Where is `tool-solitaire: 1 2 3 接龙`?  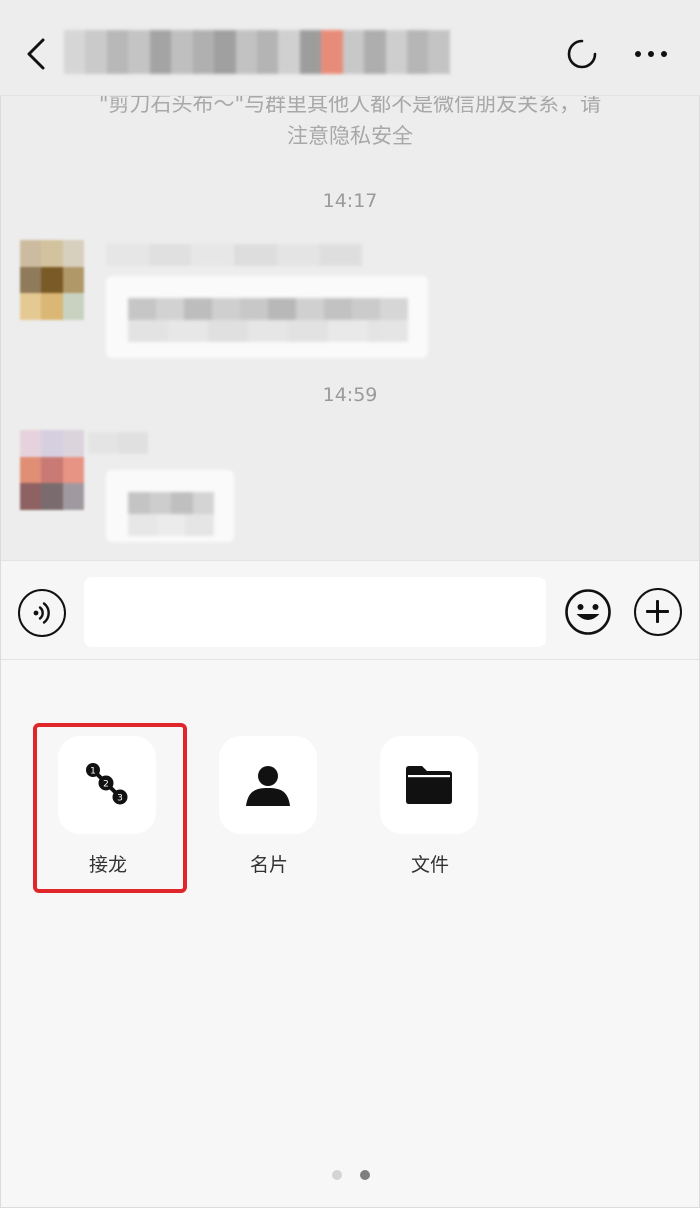
tool-solitaire: 1 2 3 接龙 is located at coordinates (108, 806).